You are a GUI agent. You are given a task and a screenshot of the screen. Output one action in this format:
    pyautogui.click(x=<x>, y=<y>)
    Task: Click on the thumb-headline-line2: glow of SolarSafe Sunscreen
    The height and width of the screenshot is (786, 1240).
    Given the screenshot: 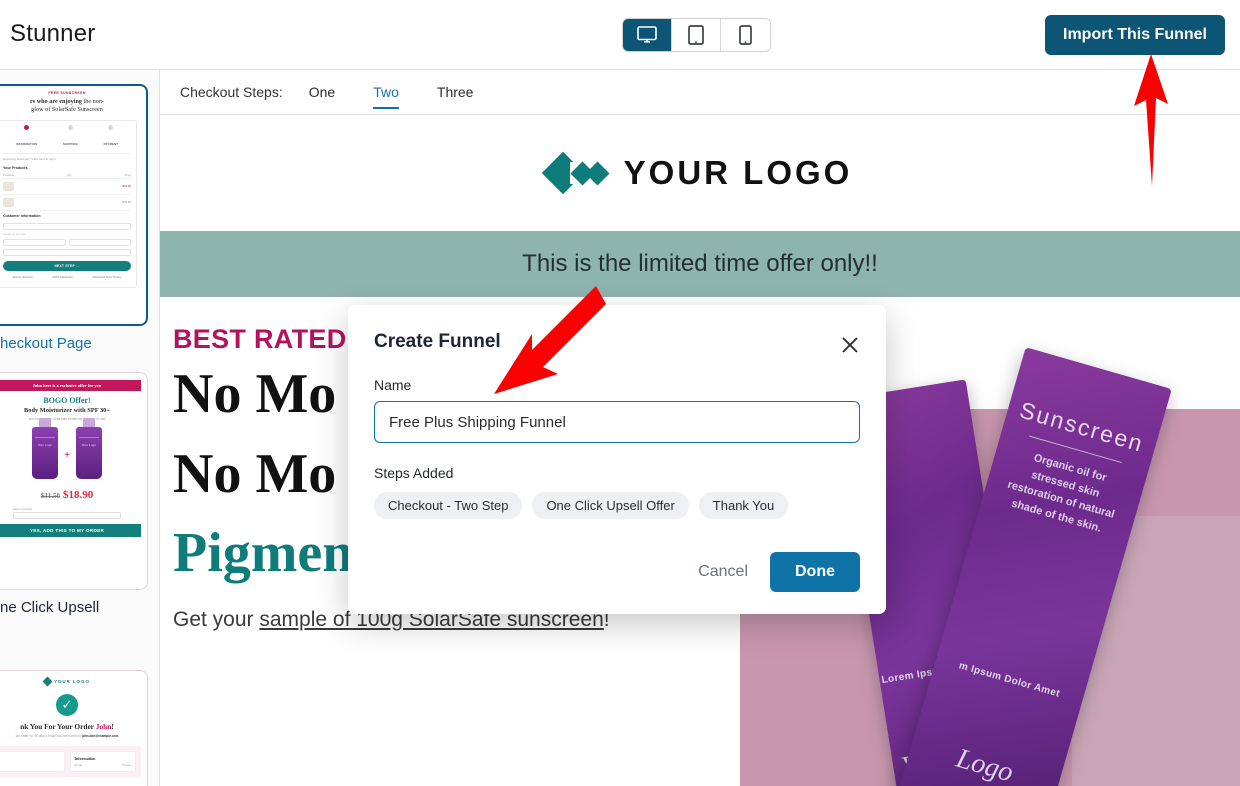 What is the action you would take?
    pyautogui.click(x=67, y=110)
    